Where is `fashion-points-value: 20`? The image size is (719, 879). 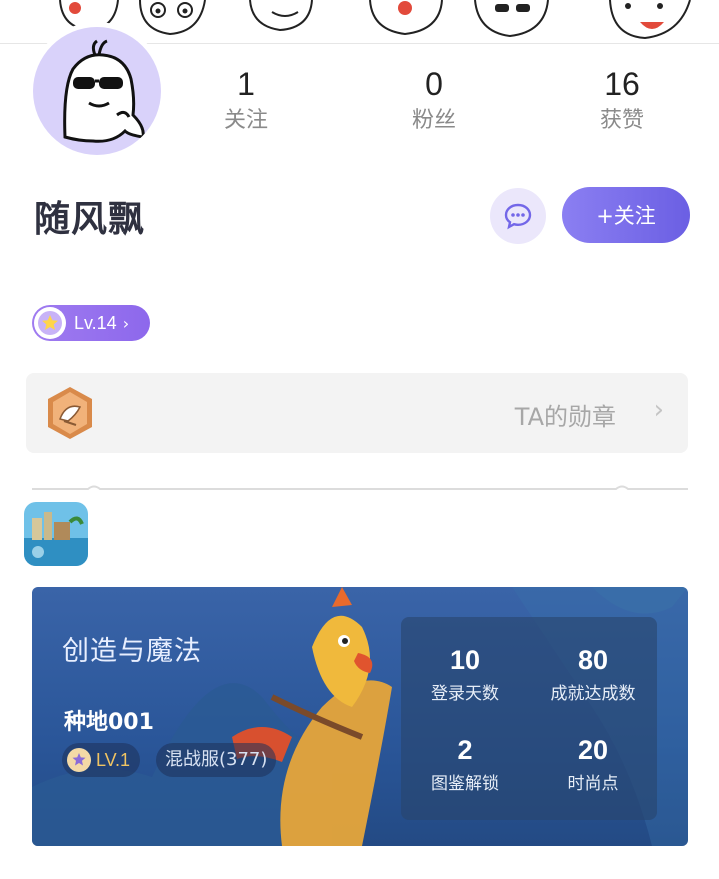 fashion-points-value: 20 is located at coordinates (593, 750).